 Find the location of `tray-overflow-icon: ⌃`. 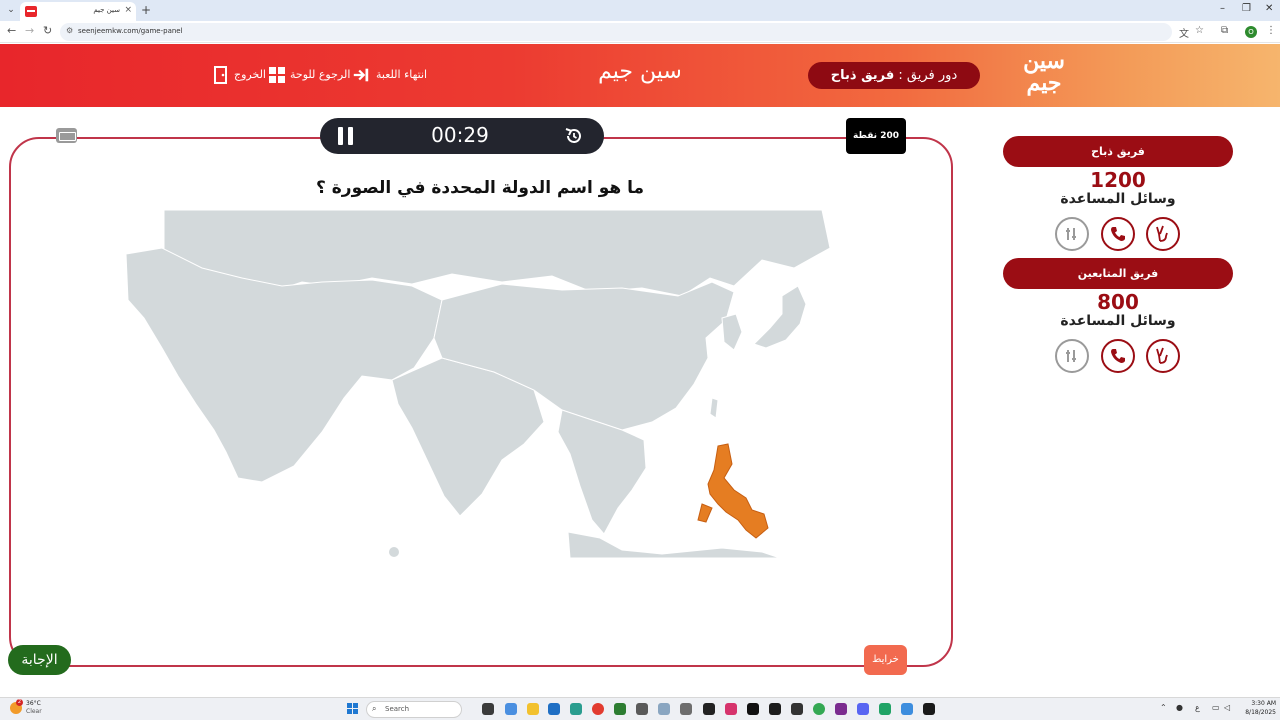

tray-overflow-icon: ⌃ is located at coordinates (1163, 707).